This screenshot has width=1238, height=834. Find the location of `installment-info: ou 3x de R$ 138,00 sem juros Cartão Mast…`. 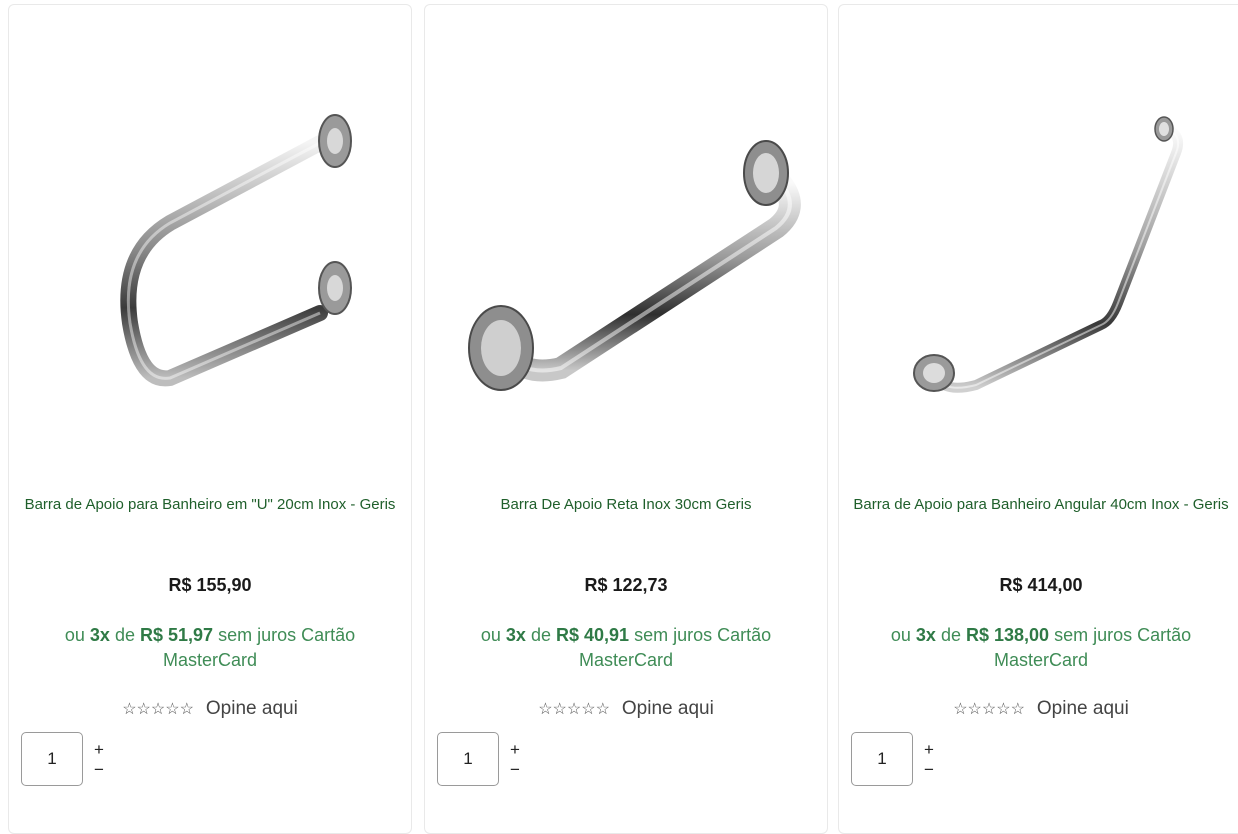

installment-info: ou 3x de R$ 138,00 sem juros Cartão Mast… is located at coordinates (1041, 648).